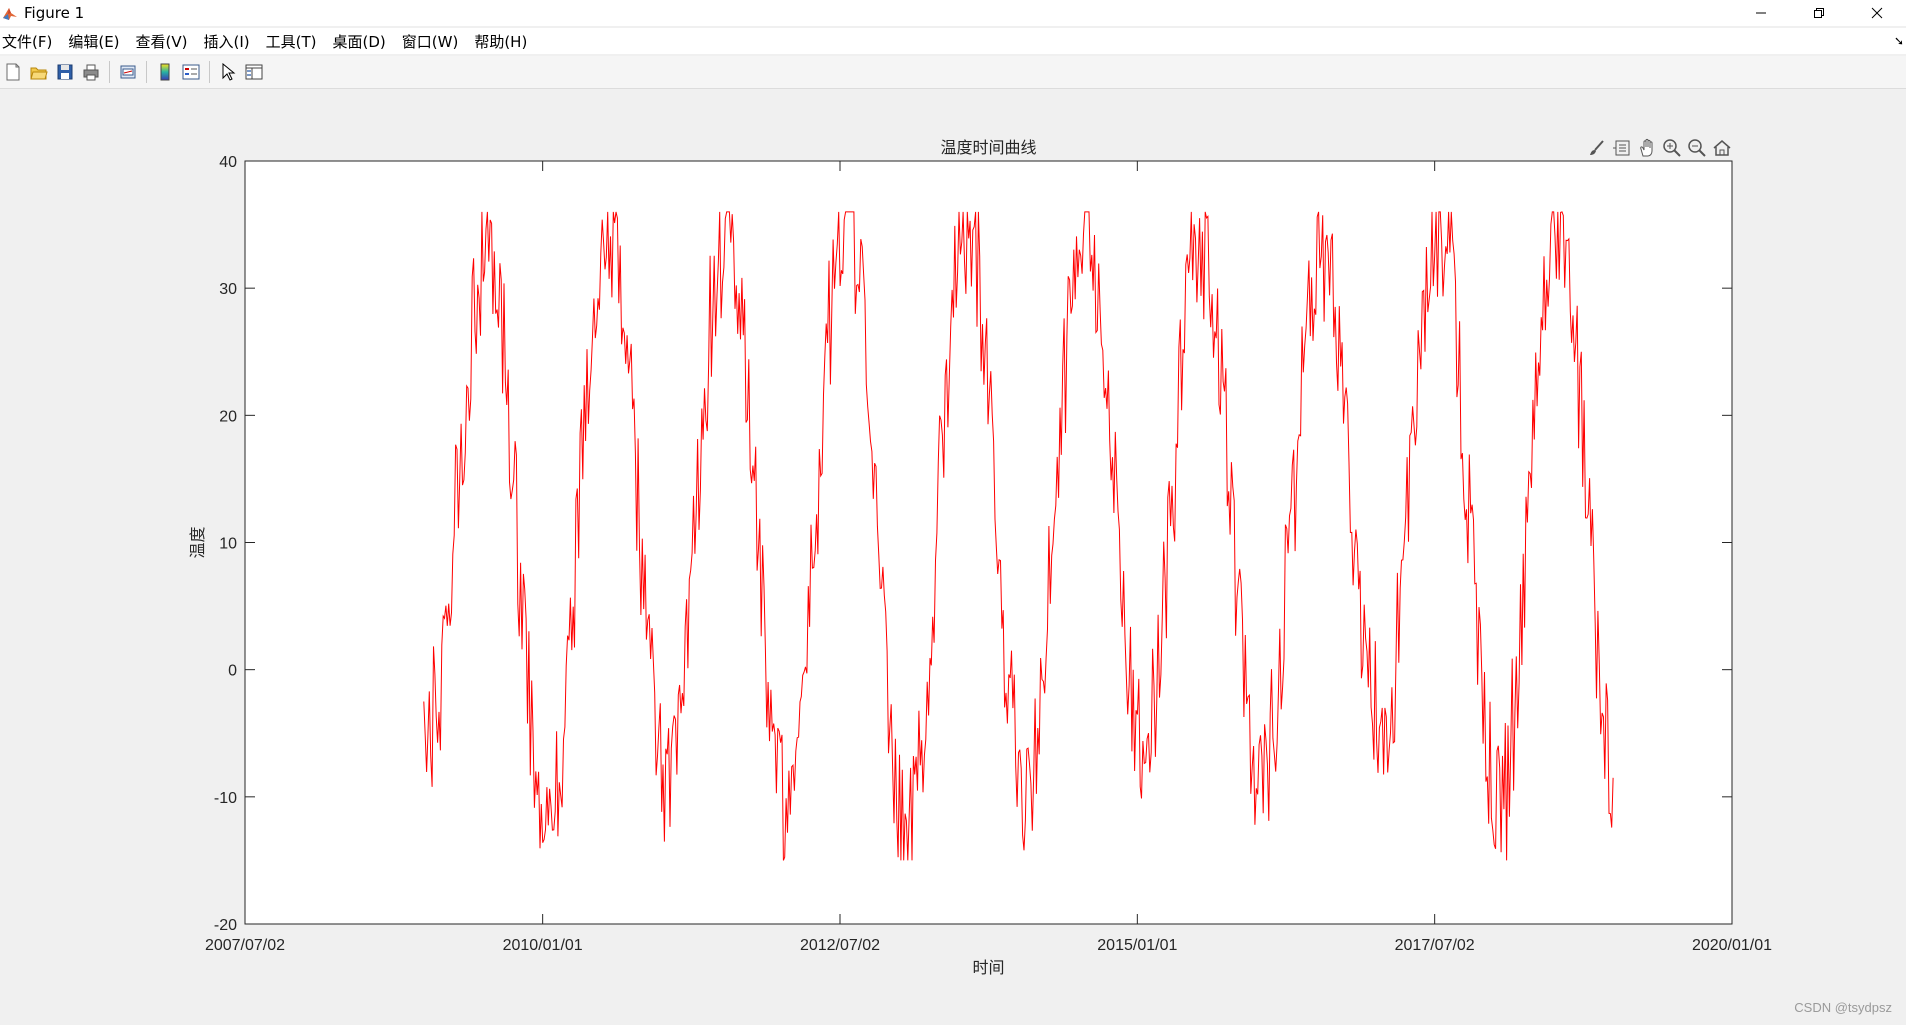 This screenshot has height=1025, width=1906. Describe the element at coordinates (953, 72) in the screenshot. I see `figure-toolbar` at that location.